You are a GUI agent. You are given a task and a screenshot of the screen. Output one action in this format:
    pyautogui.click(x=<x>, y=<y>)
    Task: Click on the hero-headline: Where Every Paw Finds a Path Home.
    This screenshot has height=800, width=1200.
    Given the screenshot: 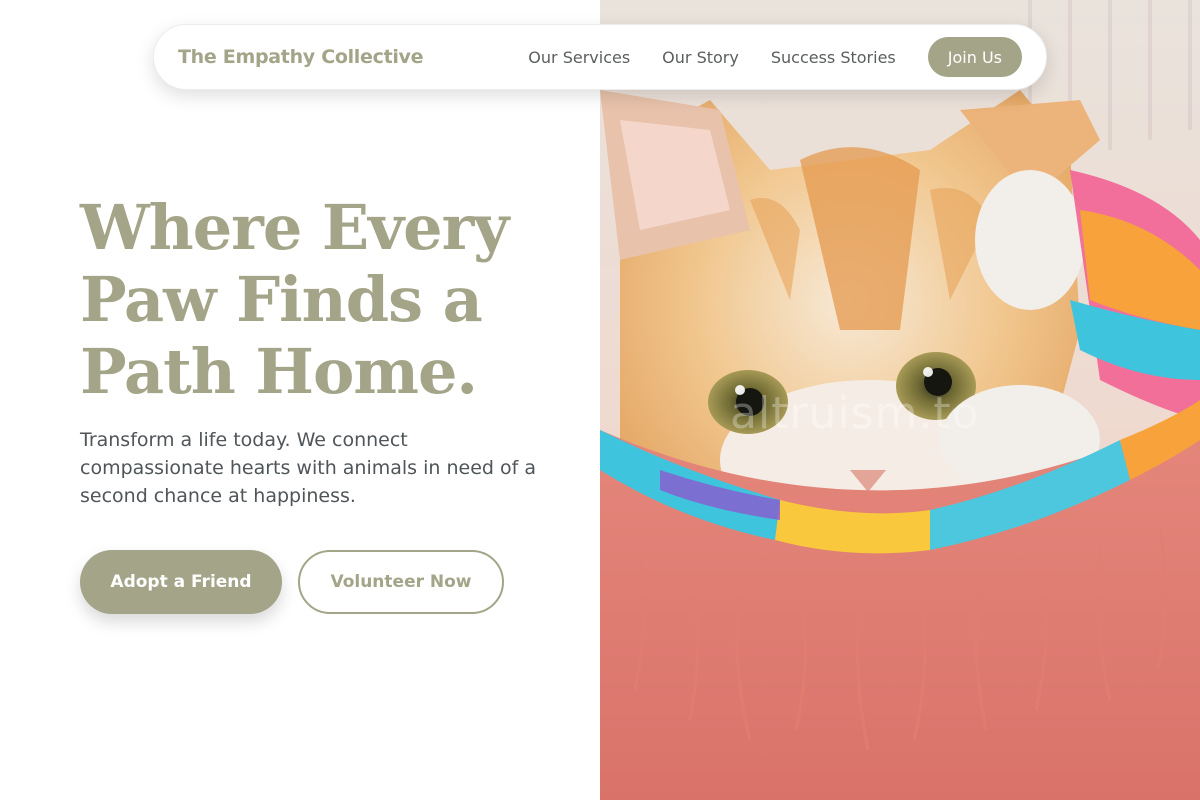 What is the action you would take?
    pyautogui.click(x=330, y=300)
    